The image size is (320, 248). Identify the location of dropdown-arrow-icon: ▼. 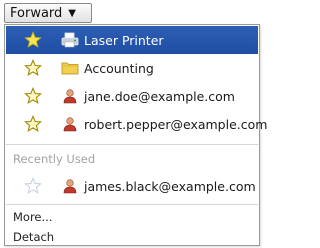
(72, 13).